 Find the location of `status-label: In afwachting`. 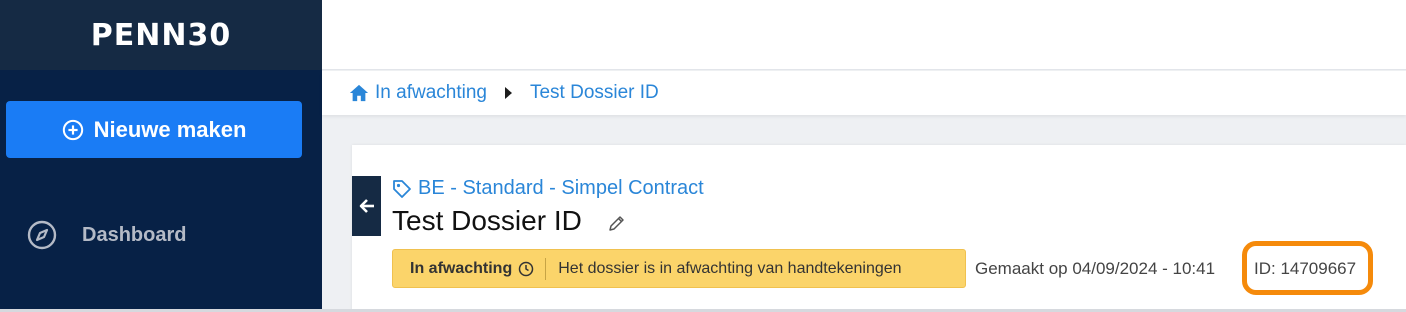

status-label: In afwachting is located at coordinates (461, 268).